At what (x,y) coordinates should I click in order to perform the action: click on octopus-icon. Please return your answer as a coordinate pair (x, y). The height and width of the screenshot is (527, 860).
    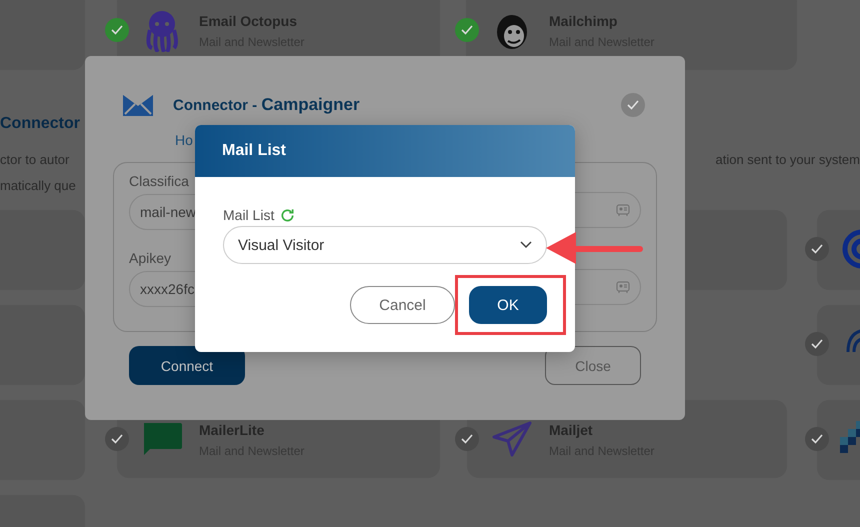
    Looking at the image, I should click on (162, 31).